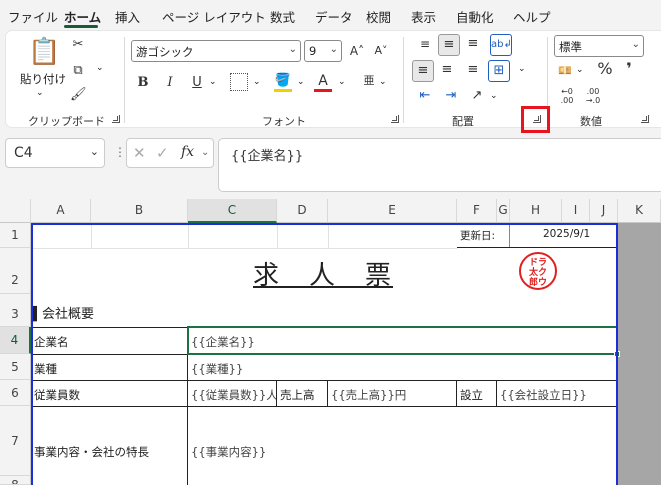 Image resolution: width=661 pixels, height=485 pixels. Describe the element at coordinates (536, 211) in the screenshot. I see `column-header: H` at that location.